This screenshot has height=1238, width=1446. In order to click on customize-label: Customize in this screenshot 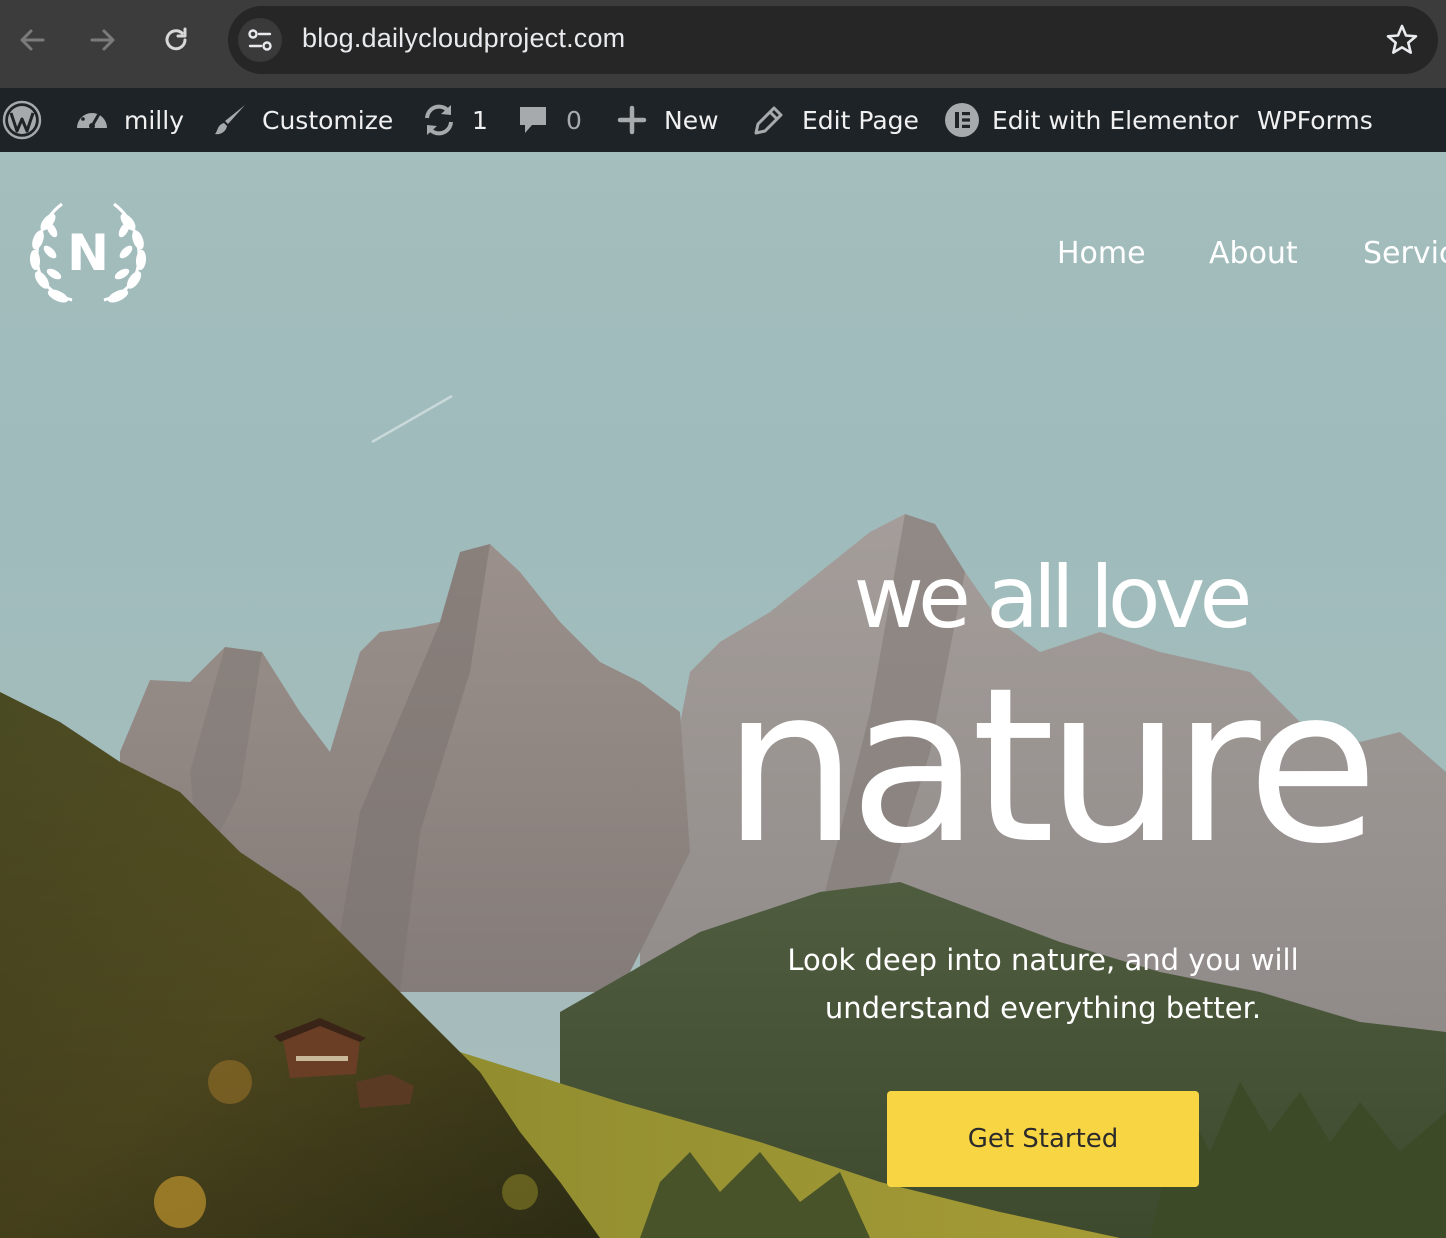, I will do `click(328, 120)`.